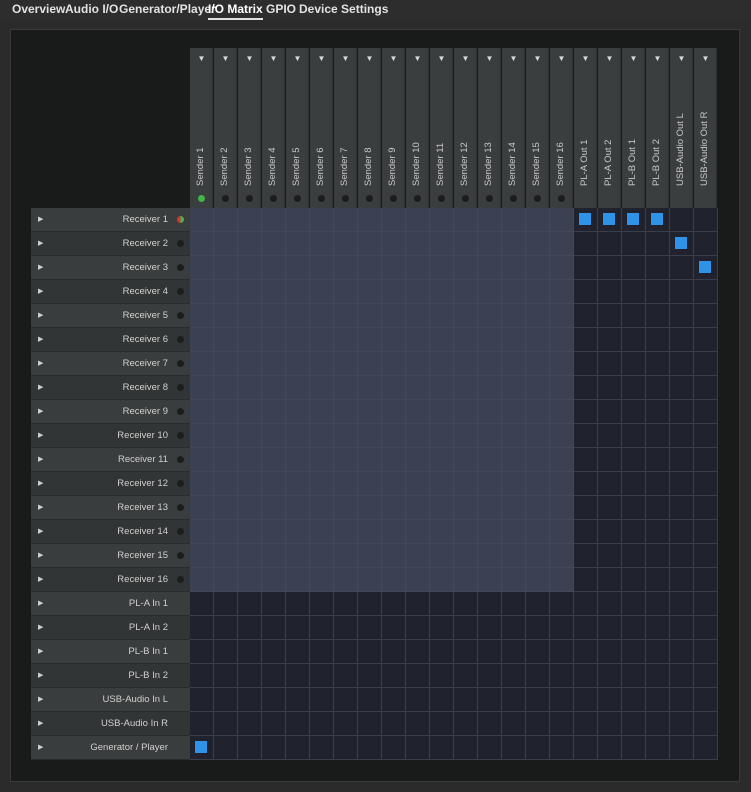 The width and height of the screenshot is (751, 792). Describe the element at coordinates (110, 244) in the screenshot. I see `row-header: ▶ Receiver 2` at that location.